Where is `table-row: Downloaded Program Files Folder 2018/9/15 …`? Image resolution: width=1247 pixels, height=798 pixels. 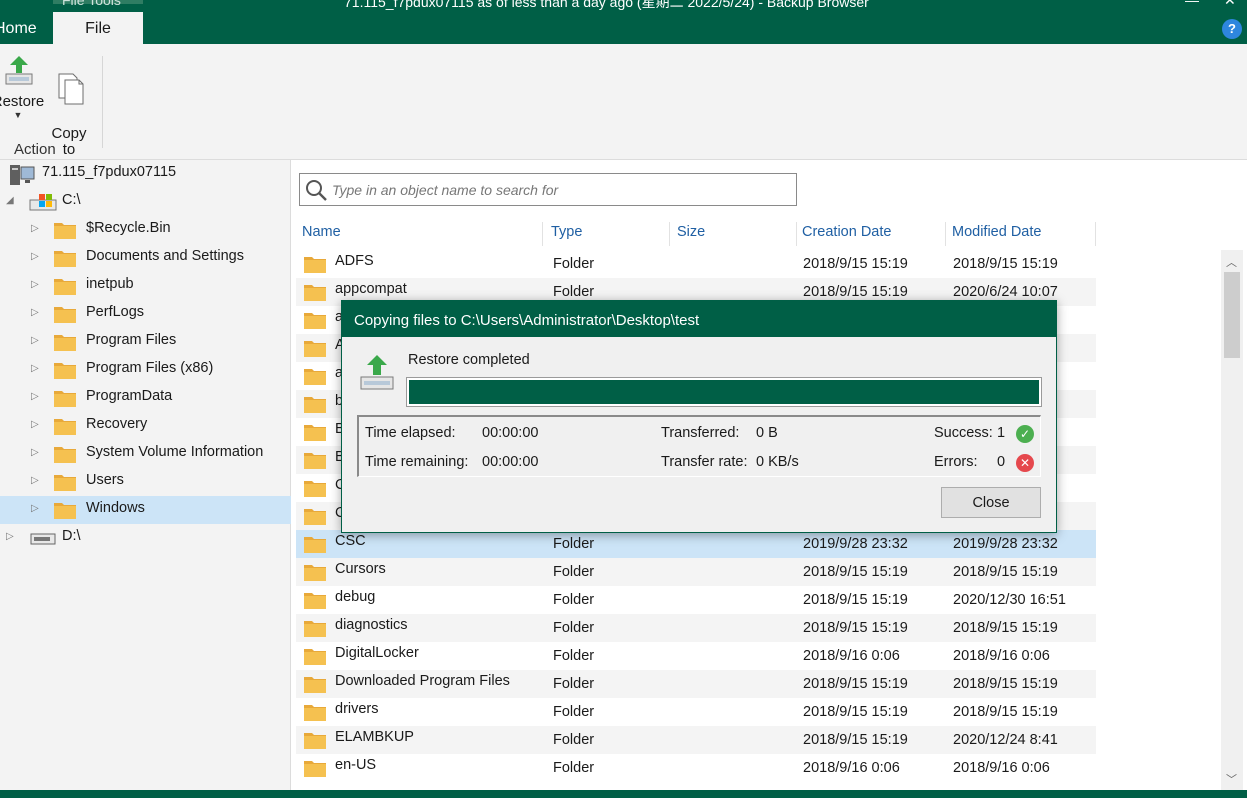
table-row: Downloaded Program Files Folder 2018/9/15 … is located at coordinates (696, 684).